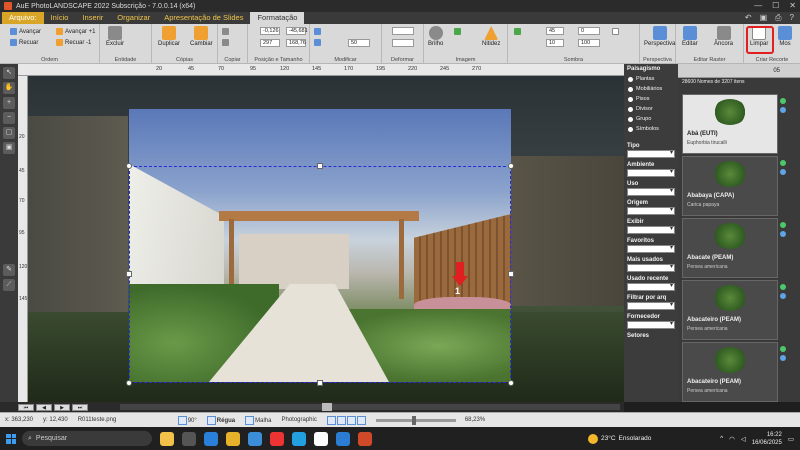  I want to click on notification-icon: ▭, so click(791, 439).